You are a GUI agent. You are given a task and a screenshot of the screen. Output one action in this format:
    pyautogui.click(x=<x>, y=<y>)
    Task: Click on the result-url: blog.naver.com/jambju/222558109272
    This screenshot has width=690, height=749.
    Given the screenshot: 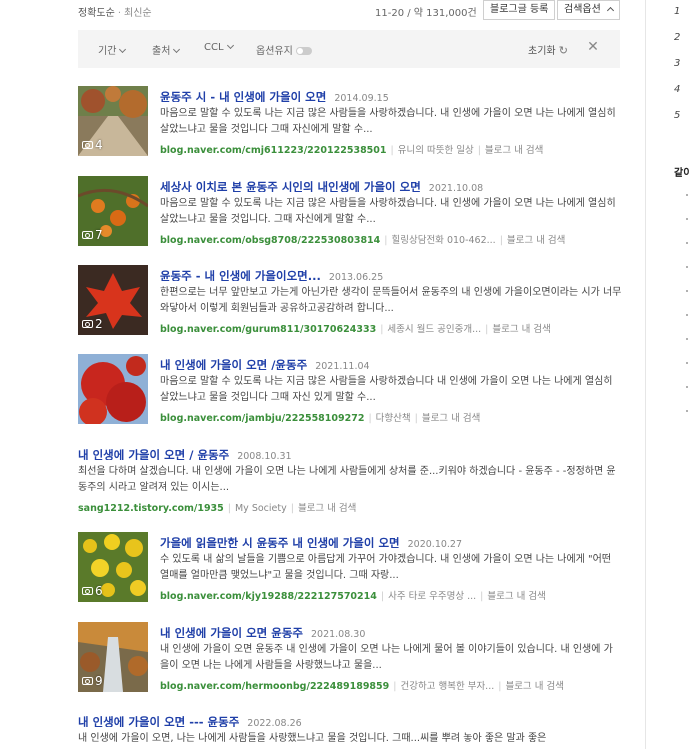 What is the action you would take?
    pyautogui.click(x=262, y=418)
    